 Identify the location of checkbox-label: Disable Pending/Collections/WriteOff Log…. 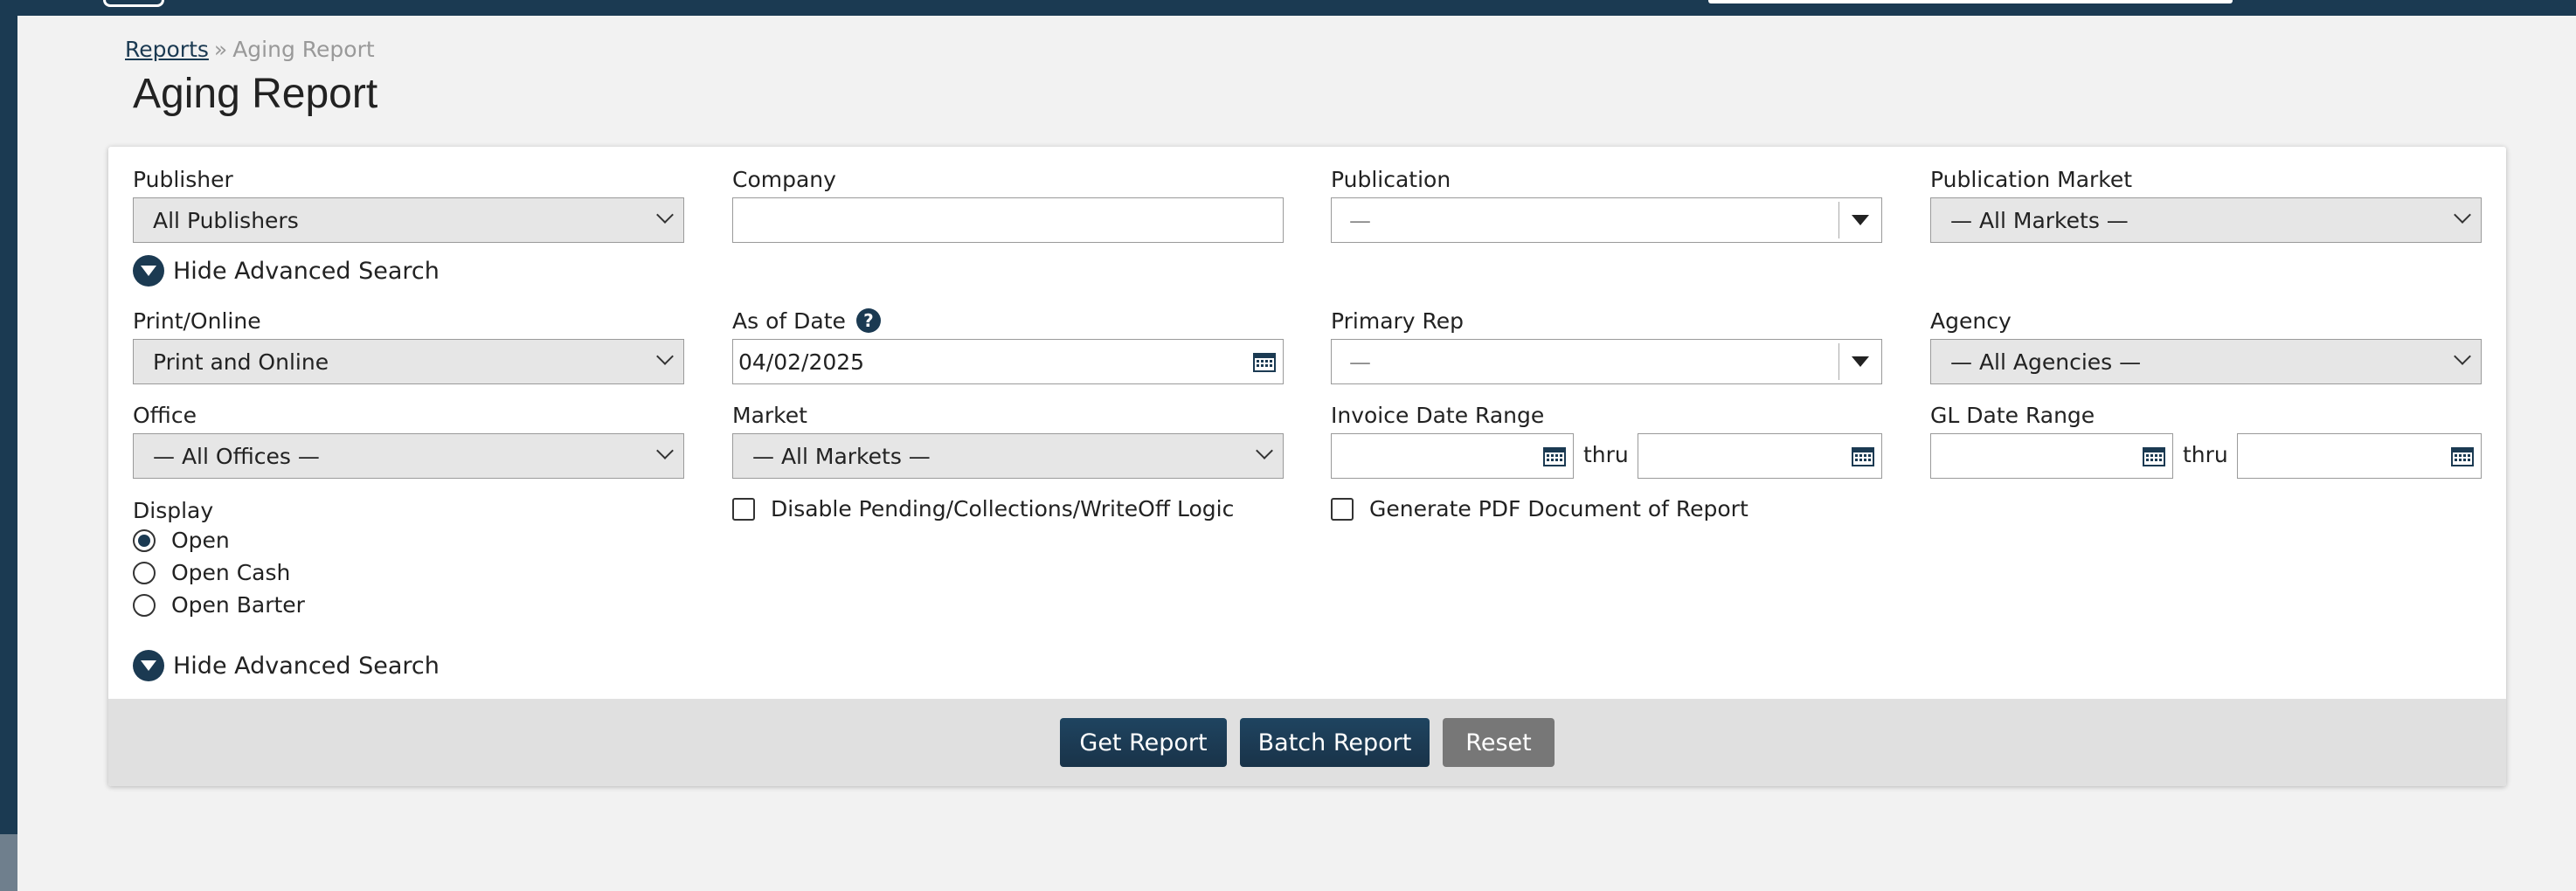
(1003, 508).